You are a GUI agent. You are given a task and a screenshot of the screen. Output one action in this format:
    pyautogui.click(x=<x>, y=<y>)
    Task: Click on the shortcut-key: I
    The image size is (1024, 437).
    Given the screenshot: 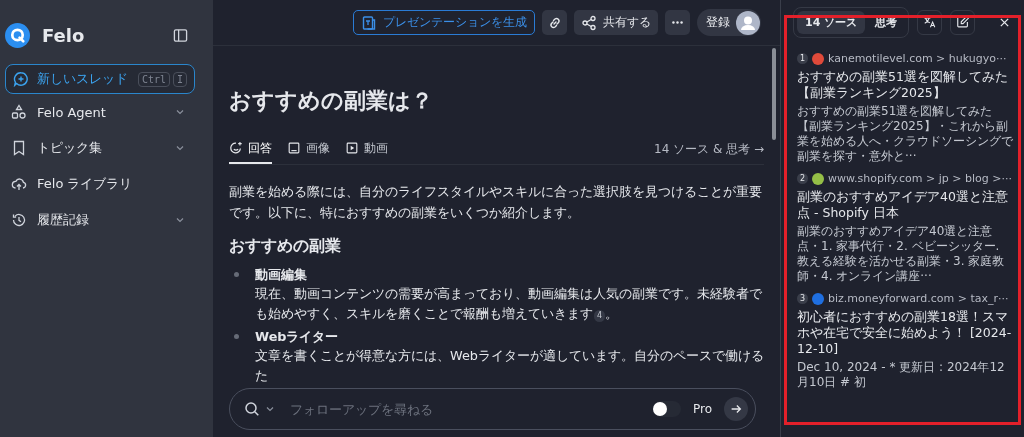 What is the action you would take?
    pyautogui.click(x=179, y=79)
    